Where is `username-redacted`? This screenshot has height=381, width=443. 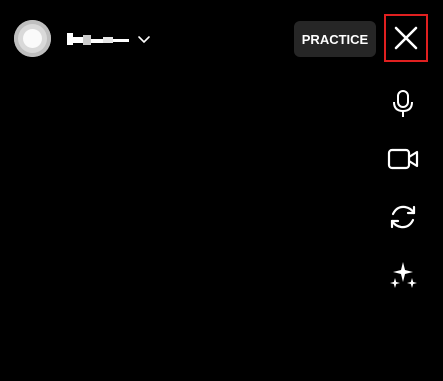 username-redacted is located at coordinates (99, 39).